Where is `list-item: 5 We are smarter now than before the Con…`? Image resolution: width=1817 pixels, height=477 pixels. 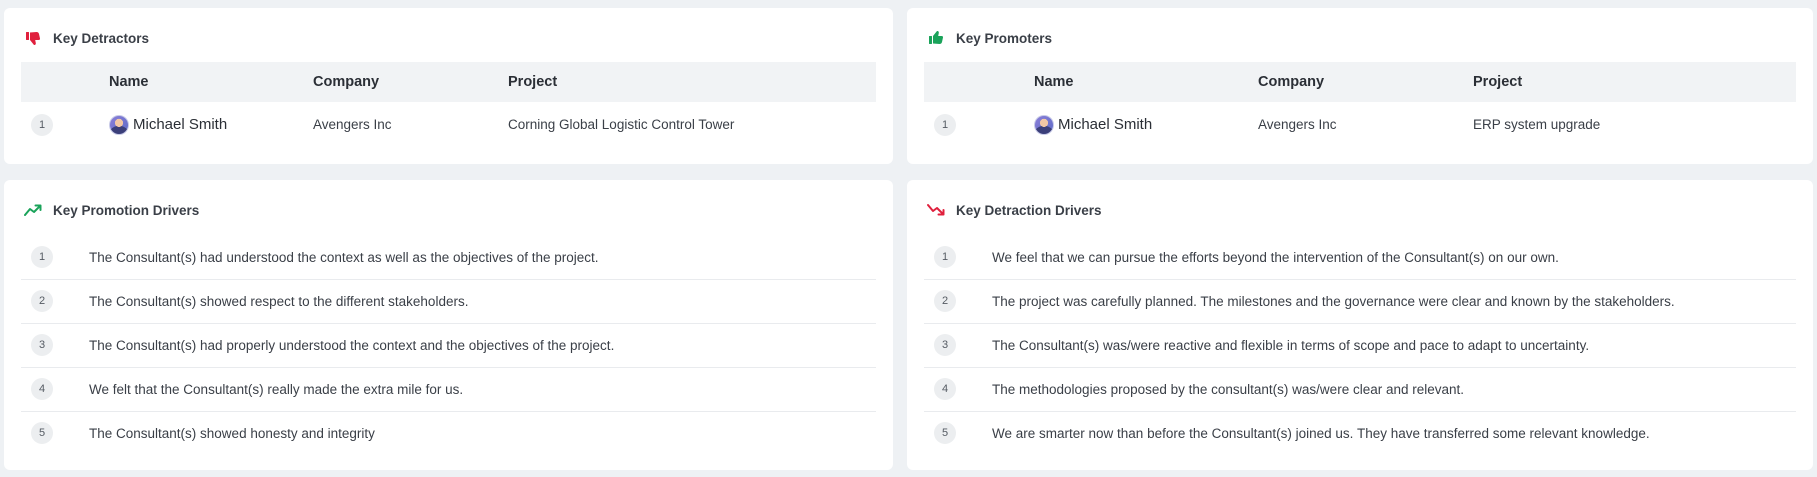
list-item: 5 We are smarter now than before the Con… is located at coordinates (1360, 434).